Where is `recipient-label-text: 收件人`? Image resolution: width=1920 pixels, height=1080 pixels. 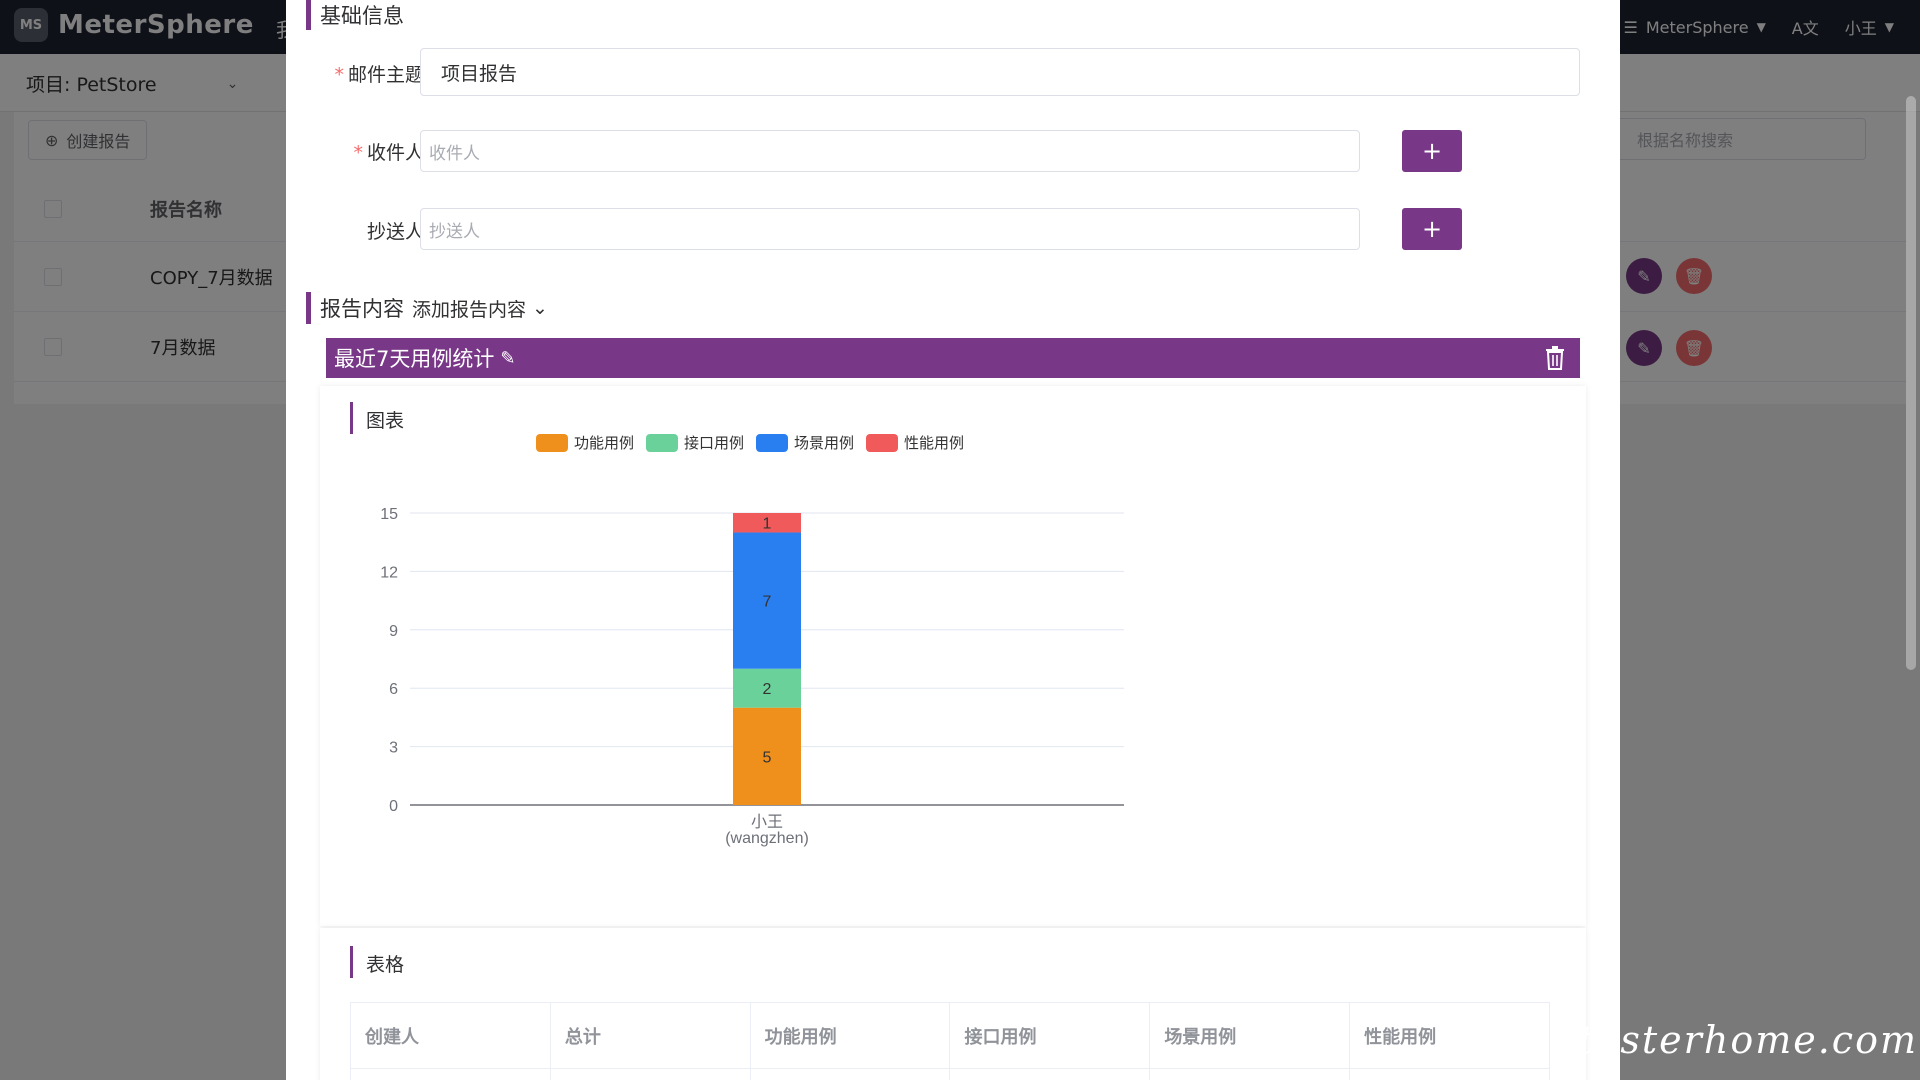
recipient-label-text: 收件人 is located at coordinates (395, 153).